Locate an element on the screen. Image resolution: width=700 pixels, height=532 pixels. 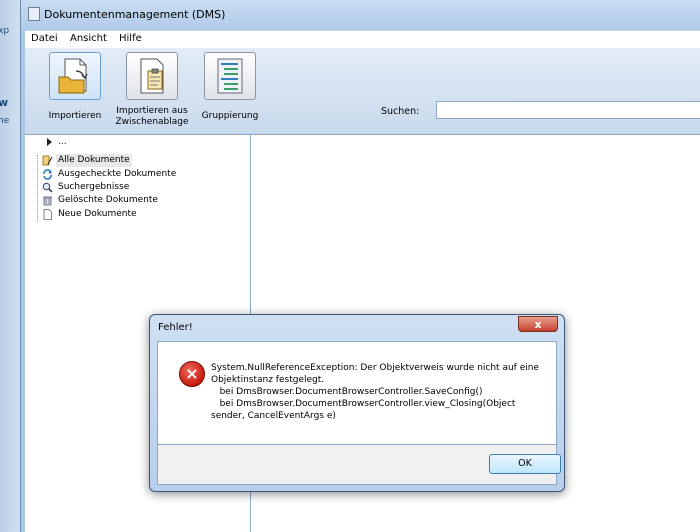
import-folder-icon is located at coordinates (73, 76).